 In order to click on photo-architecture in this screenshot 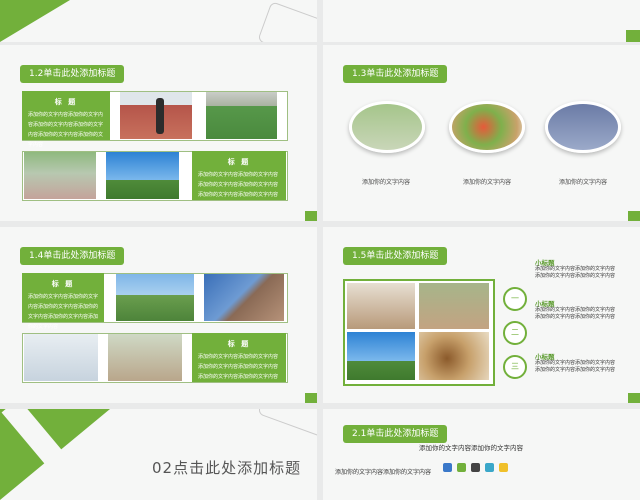, I will do `click(244, 297)`.